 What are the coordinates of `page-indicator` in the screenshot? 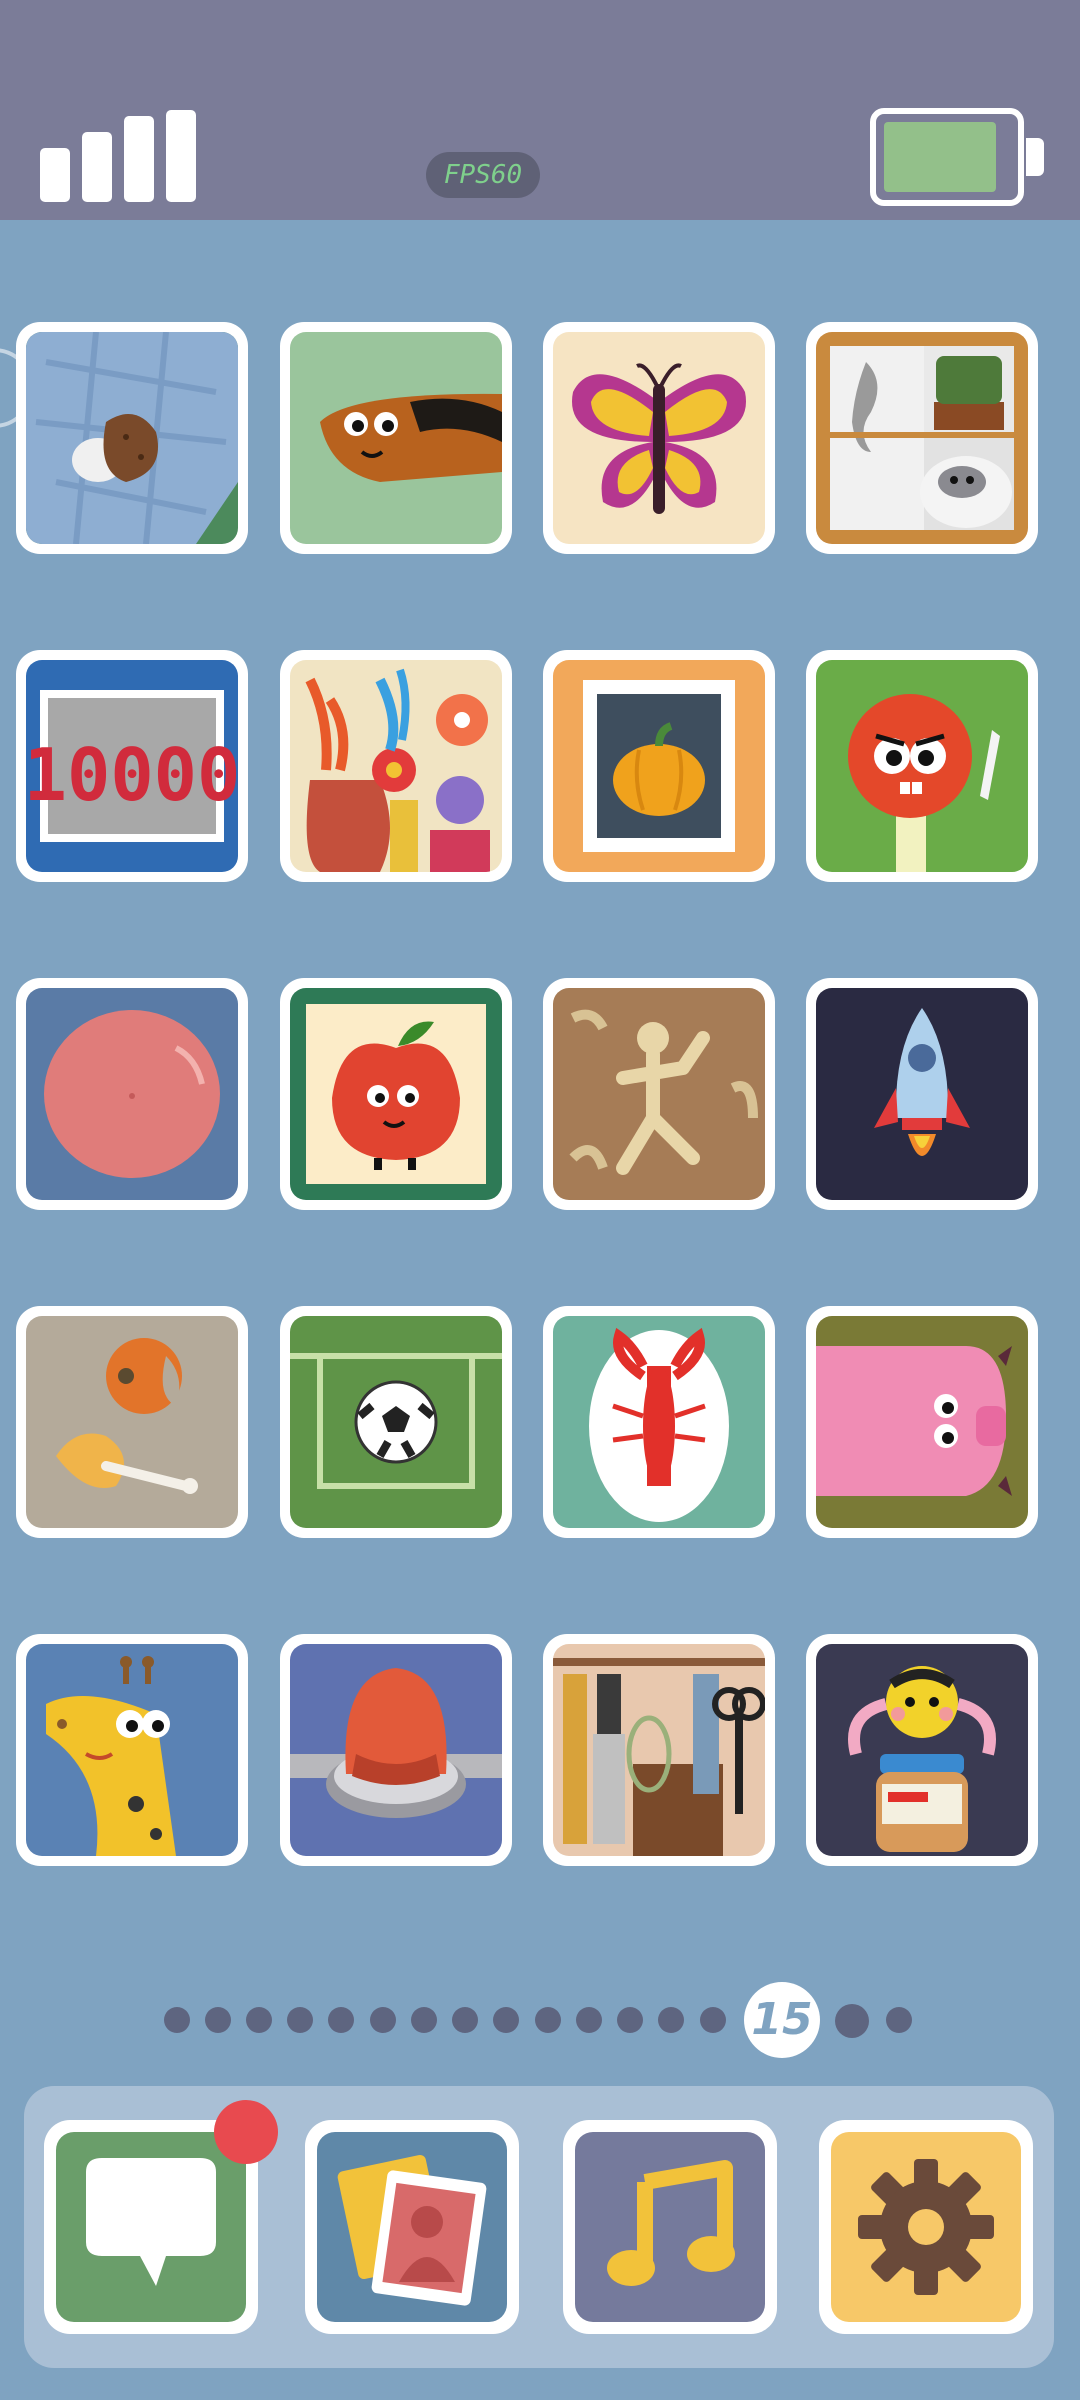 It's located at (540, 2020).